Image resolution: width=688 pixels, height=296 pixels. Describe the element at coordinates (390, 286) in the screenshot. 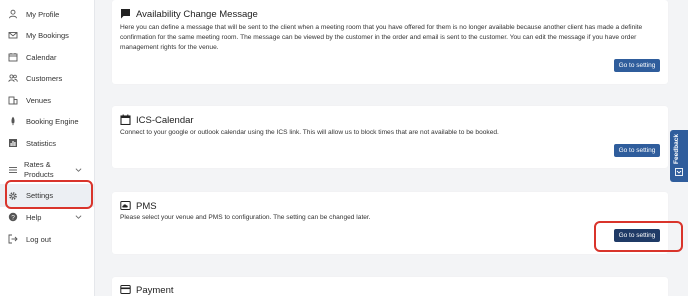

I see `payment-card: Payment` at that location.